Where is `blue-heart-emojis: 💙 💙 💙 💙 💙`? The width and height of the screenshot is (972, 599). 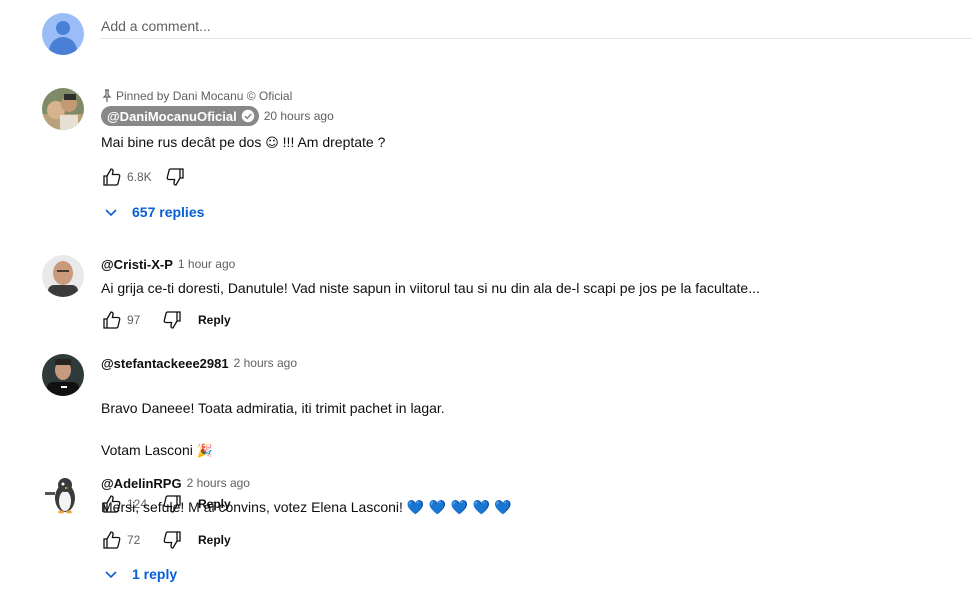 blue-heart-emojis: 💙 💙 💙 💙 💙 is located at coordinates (459, 508).